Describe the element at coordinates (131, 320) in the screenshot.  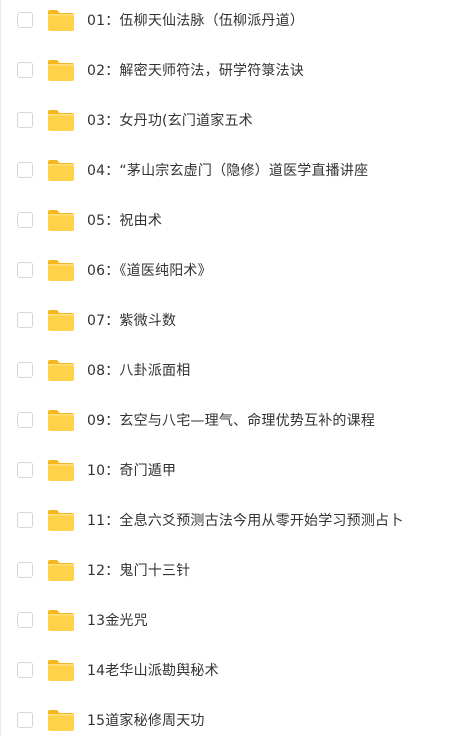
I see `file-name: 07：紫微斗数` at that location.